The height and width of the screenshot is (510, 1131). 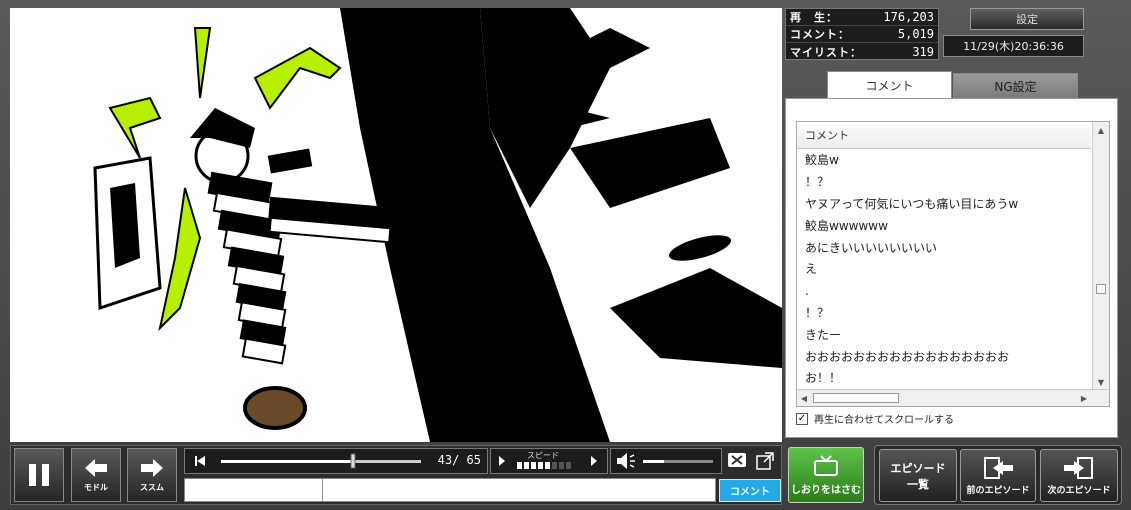 What do you see at coordinates (1013, 46) in the screenshot?
I see `datetime-display: 11/29(木)20:36:36` at bounding box center [1013, 46].